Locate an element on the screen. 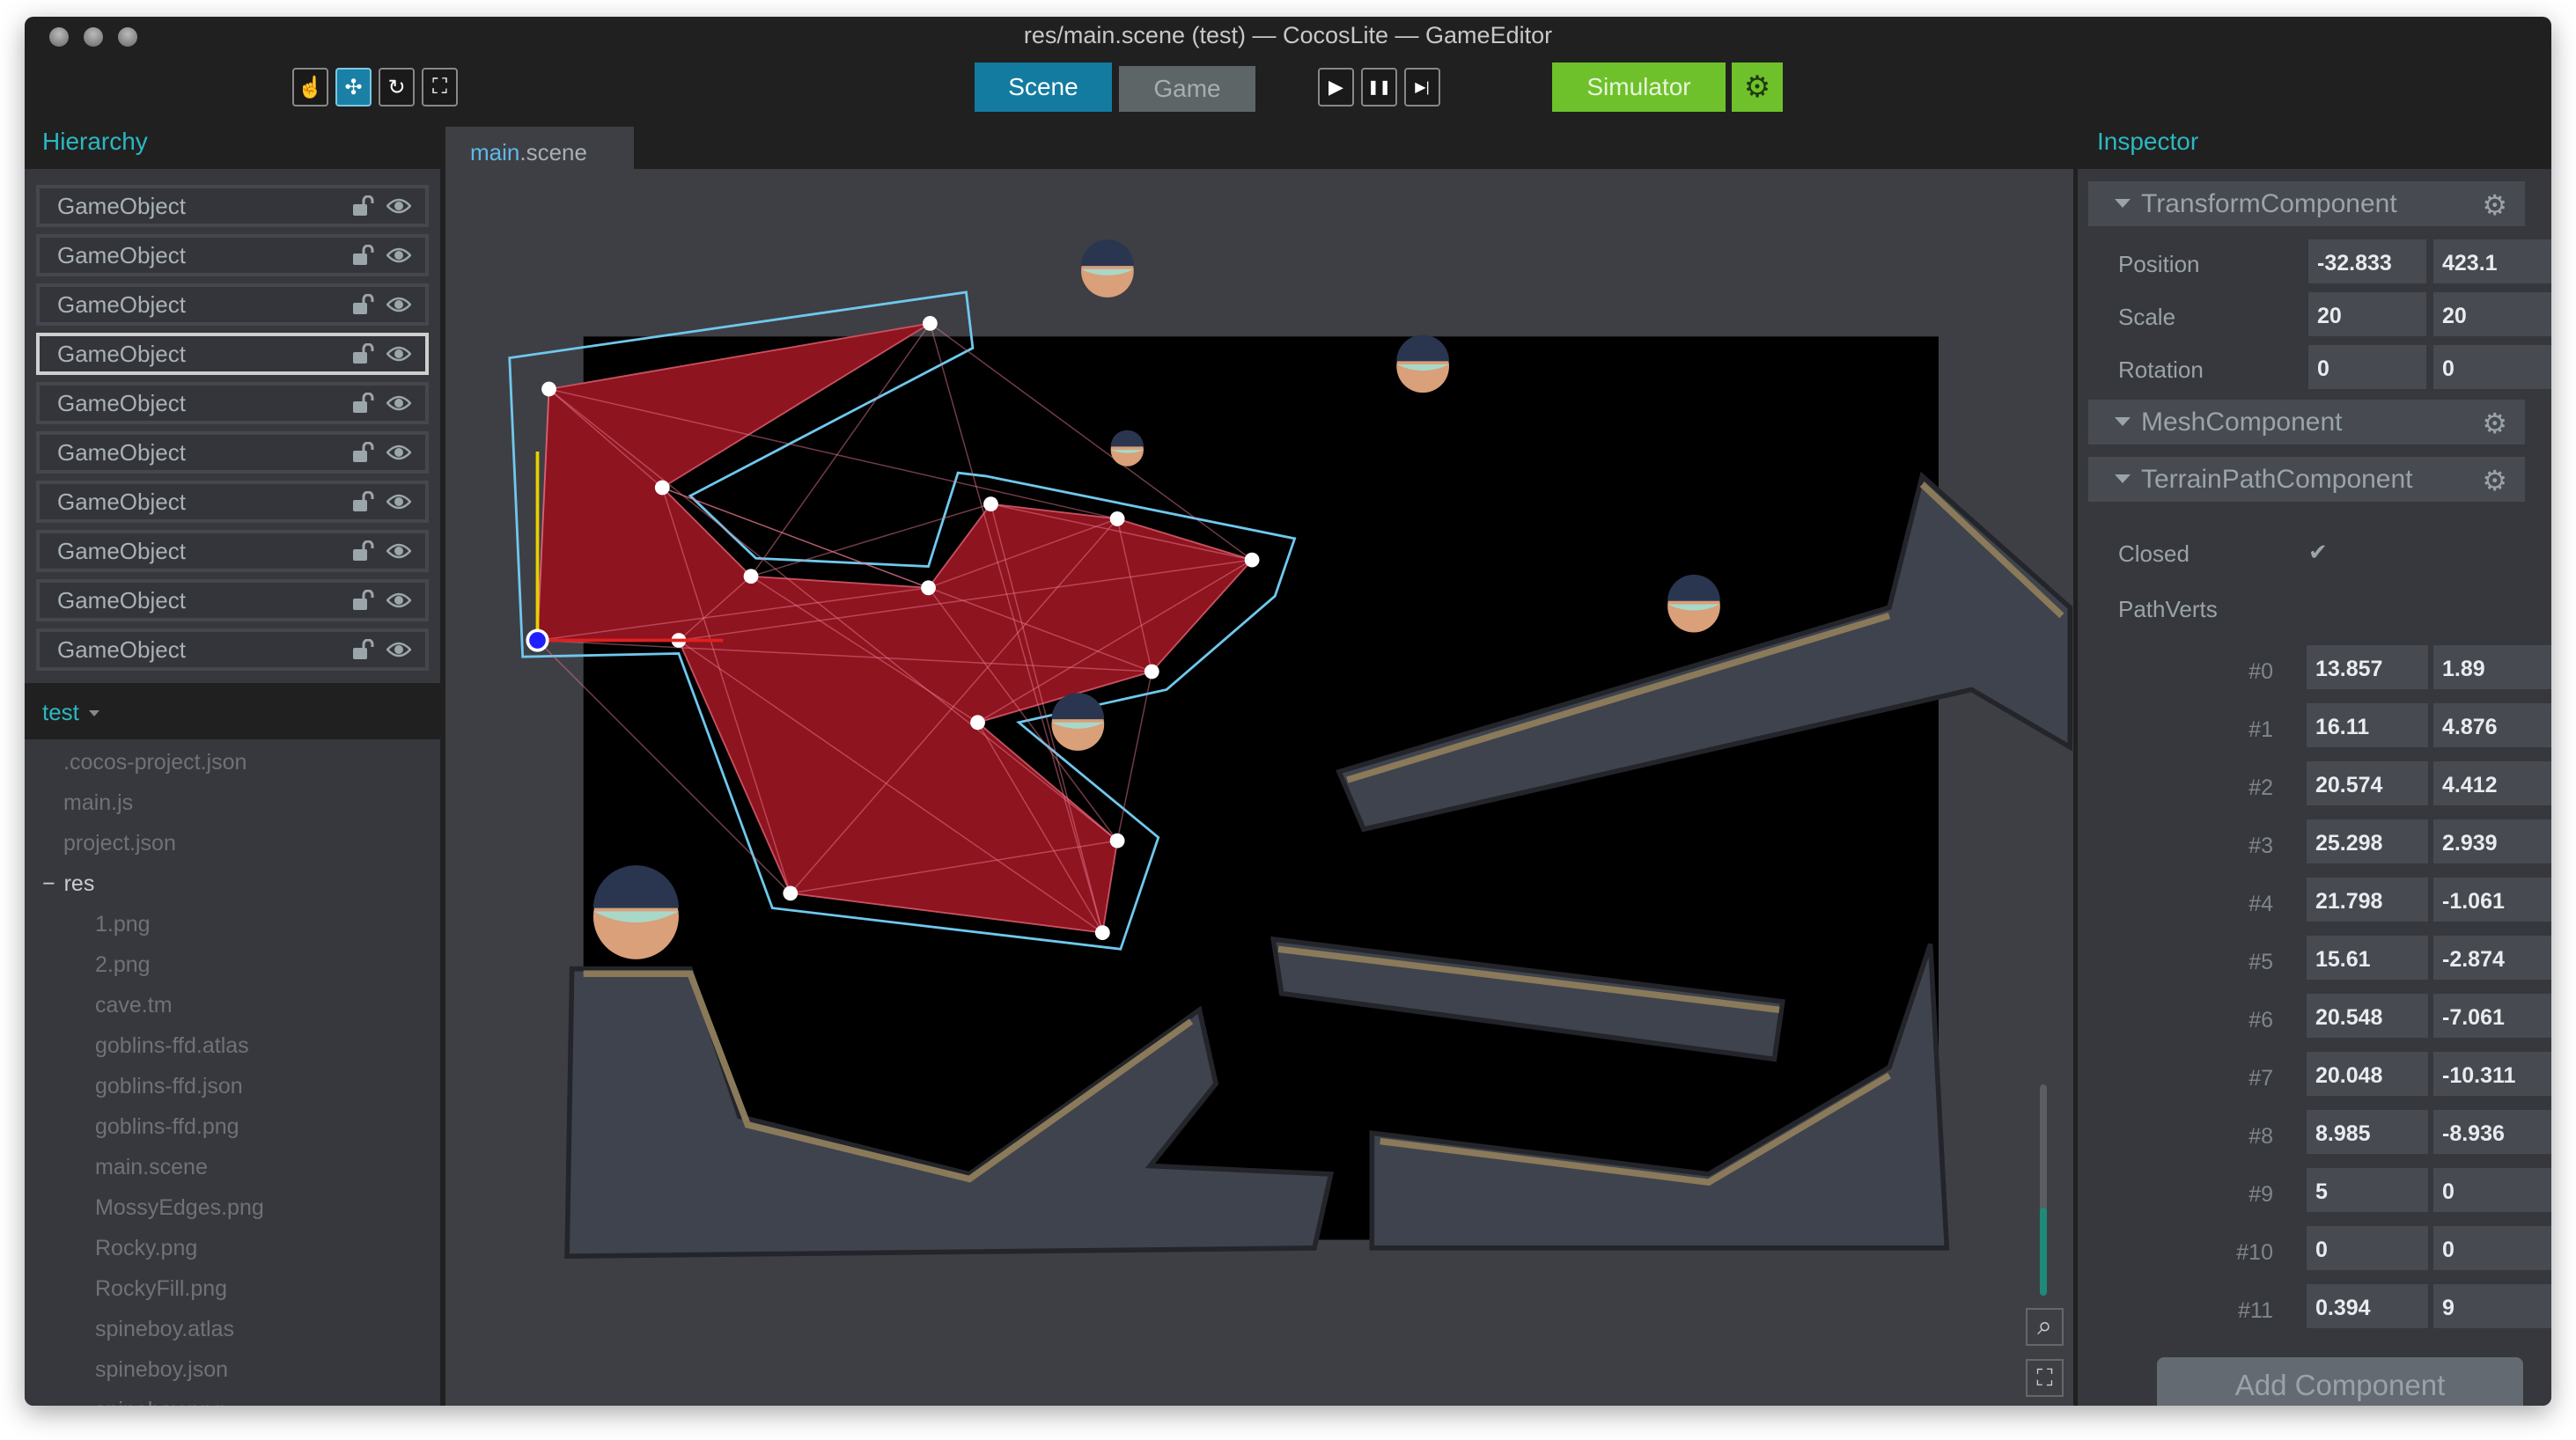  play-button: ▶ is located at coordinates (1336, 87).